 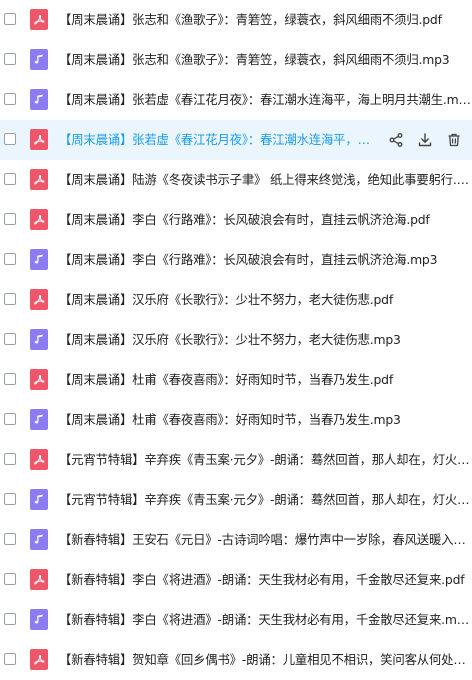 I want to click on file-name: 【新春特辑】李白《将进酒》-朗诵：天生我材必有用，千金散尽还复来.pdf, so click(x=265, y=580).